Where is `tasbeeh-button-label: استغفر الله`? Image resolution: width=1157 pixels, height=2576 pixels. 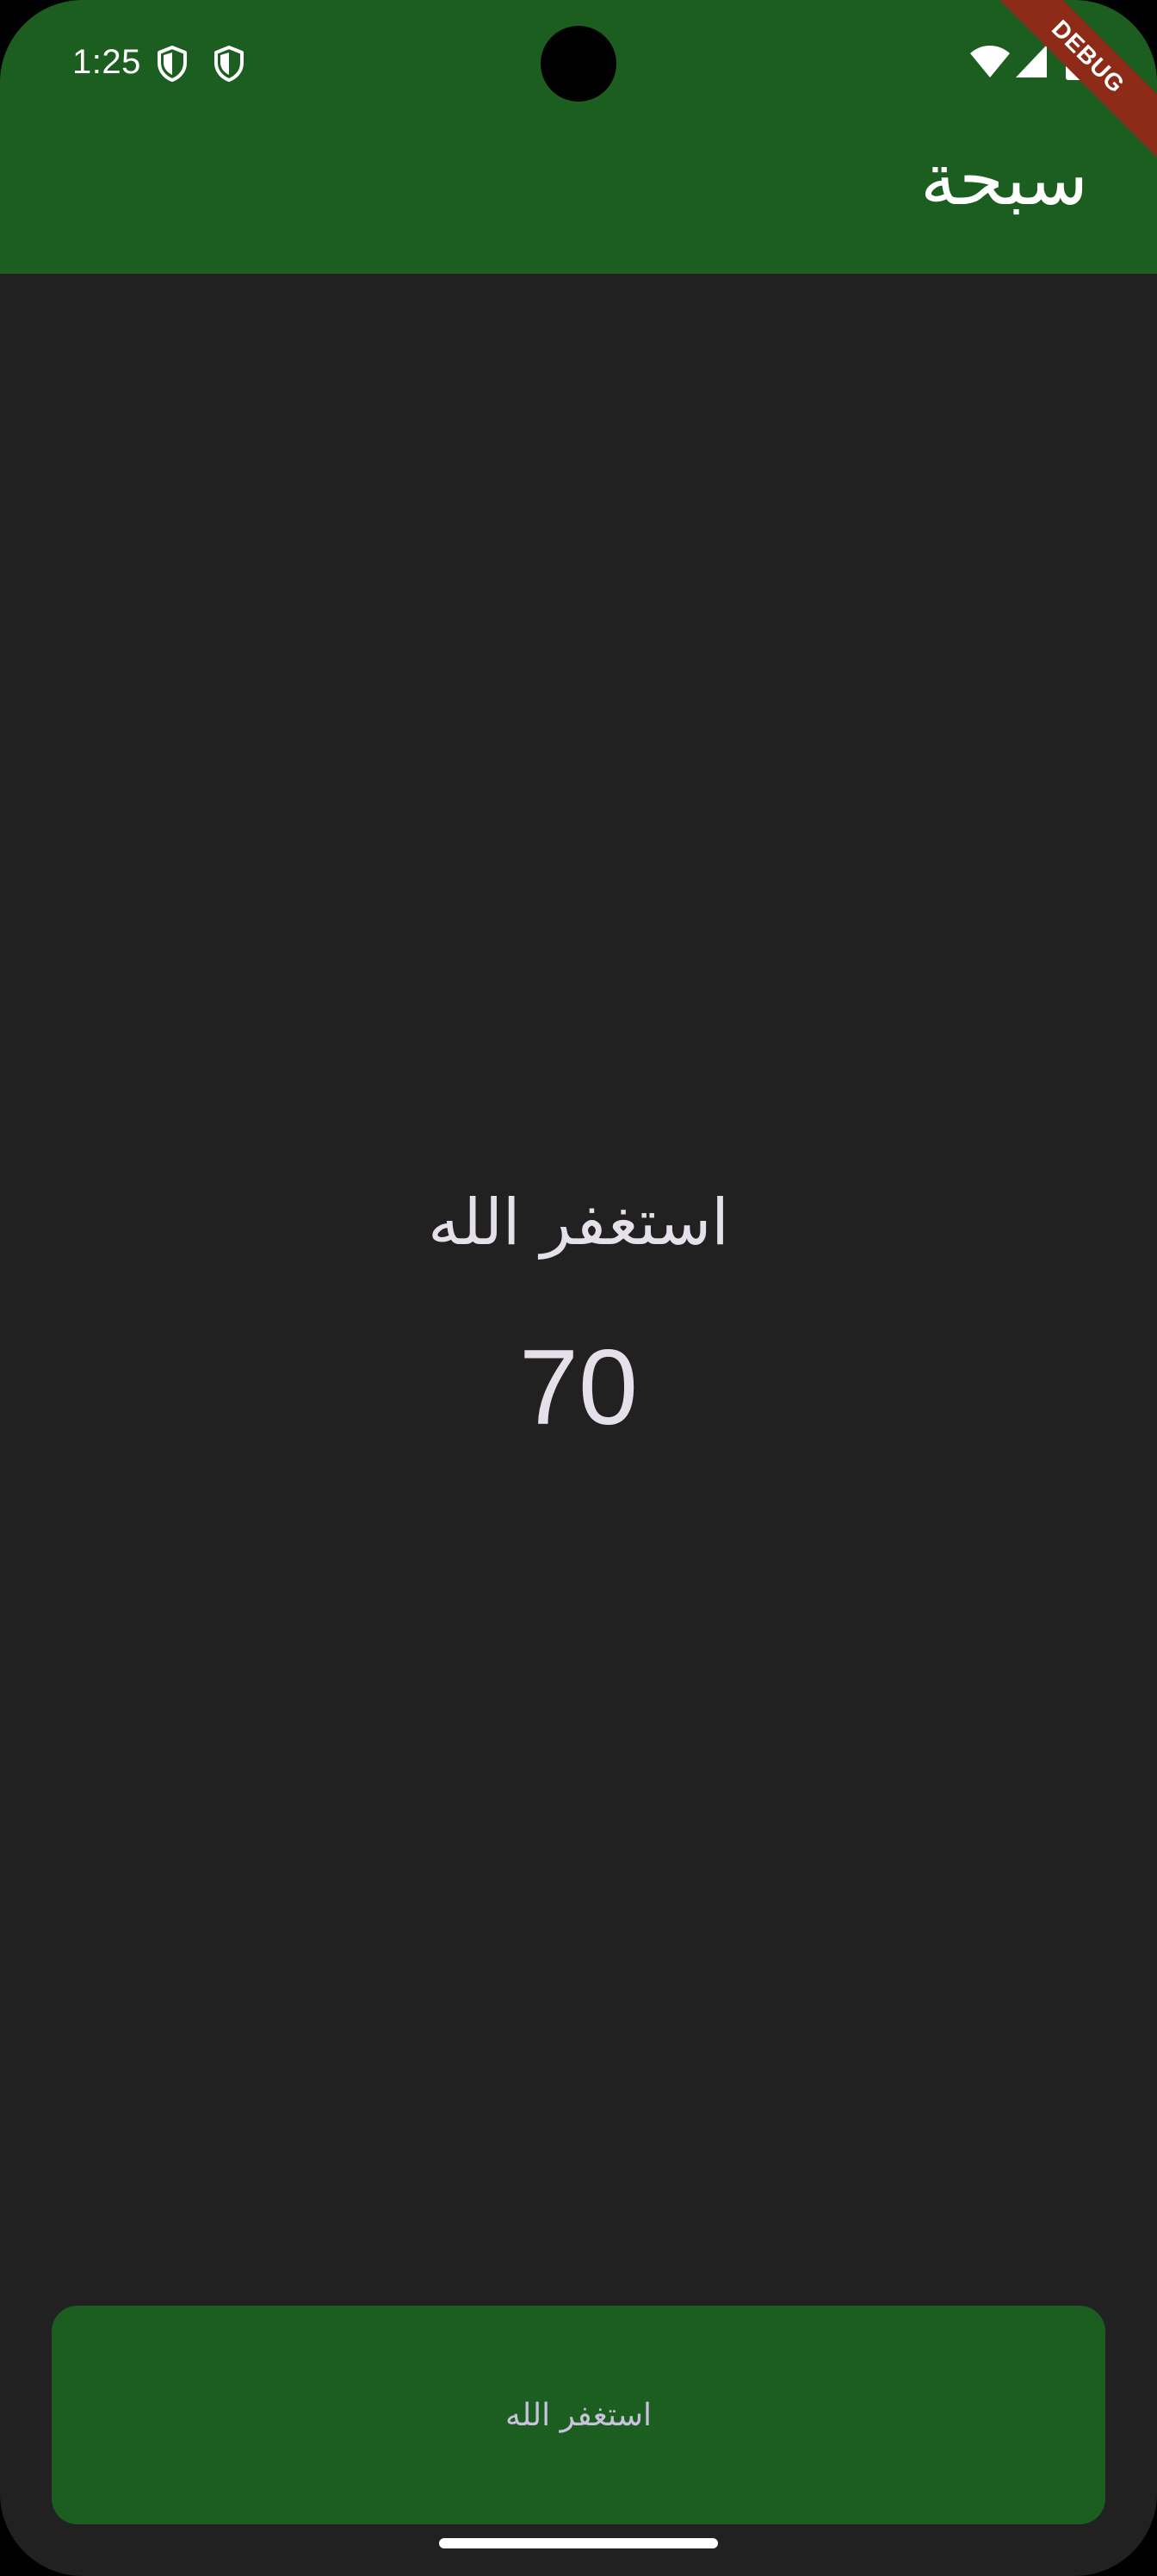
tasbeeh-button-label: استغفر الله is located at coordinates (579, 2415).